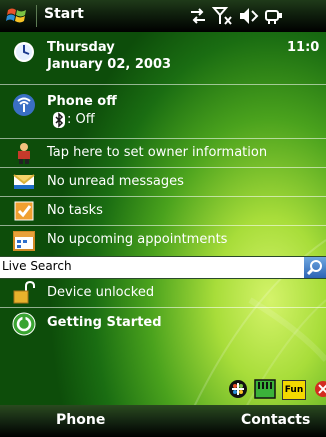  I want to click on search-icon, so click(315, 267).